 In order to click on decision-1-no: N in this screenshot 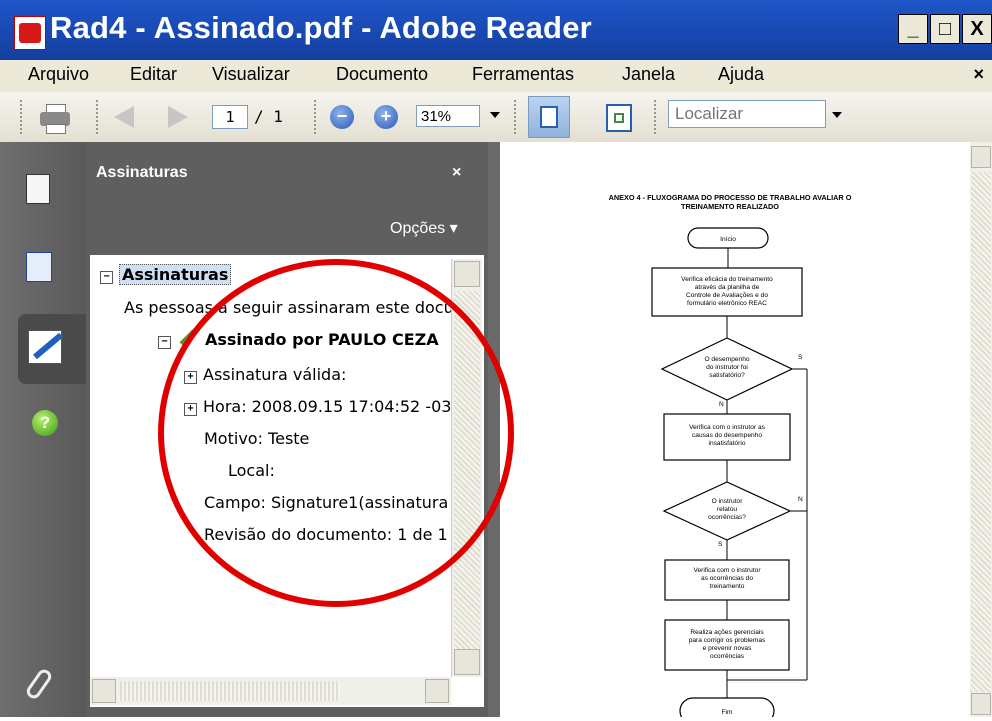, I will do `click(721, 404)`.